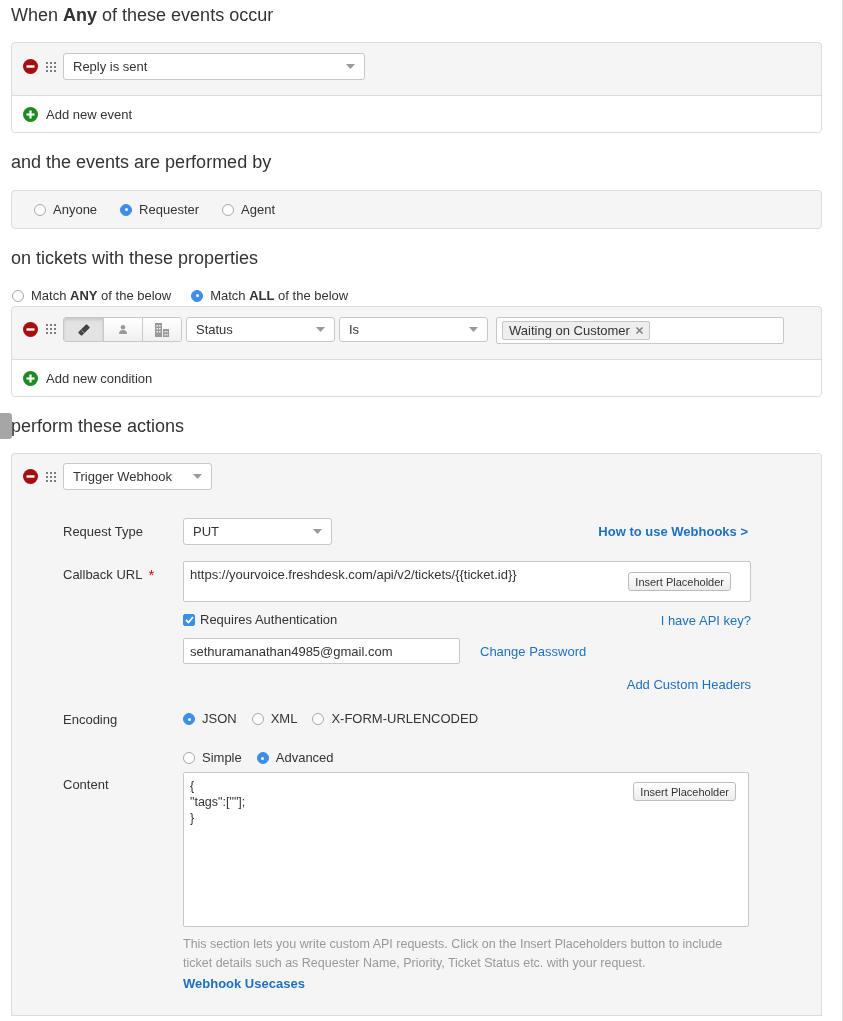  Describe the element at coordinates (673, 531) in the screenshot. I see `help-link: How to use Webhooks >` at that location.